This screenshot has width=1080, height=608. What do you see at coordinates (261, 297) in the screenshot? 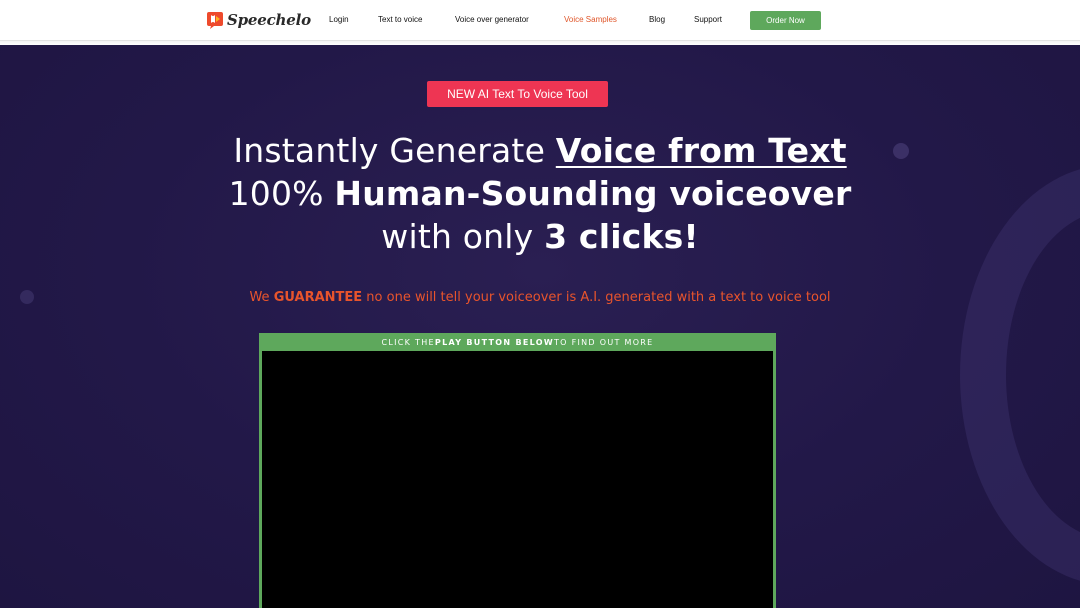
I see `guarantee-pre: We` at bounding box center [261, 297].